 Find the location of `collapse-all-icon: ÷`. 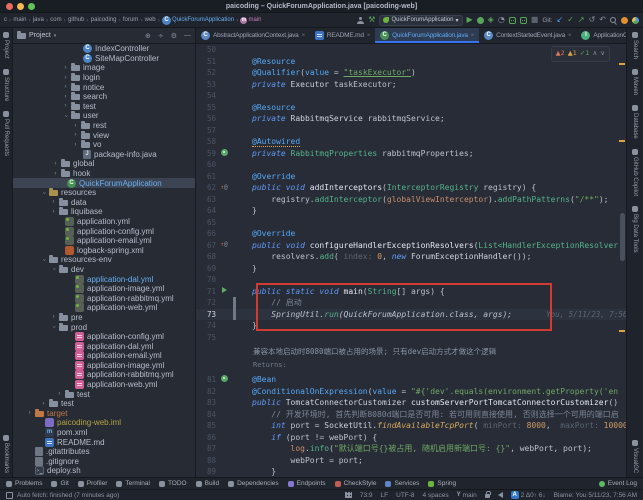

collapse-all-icon: ÷ is located at coordinates (161, 36).